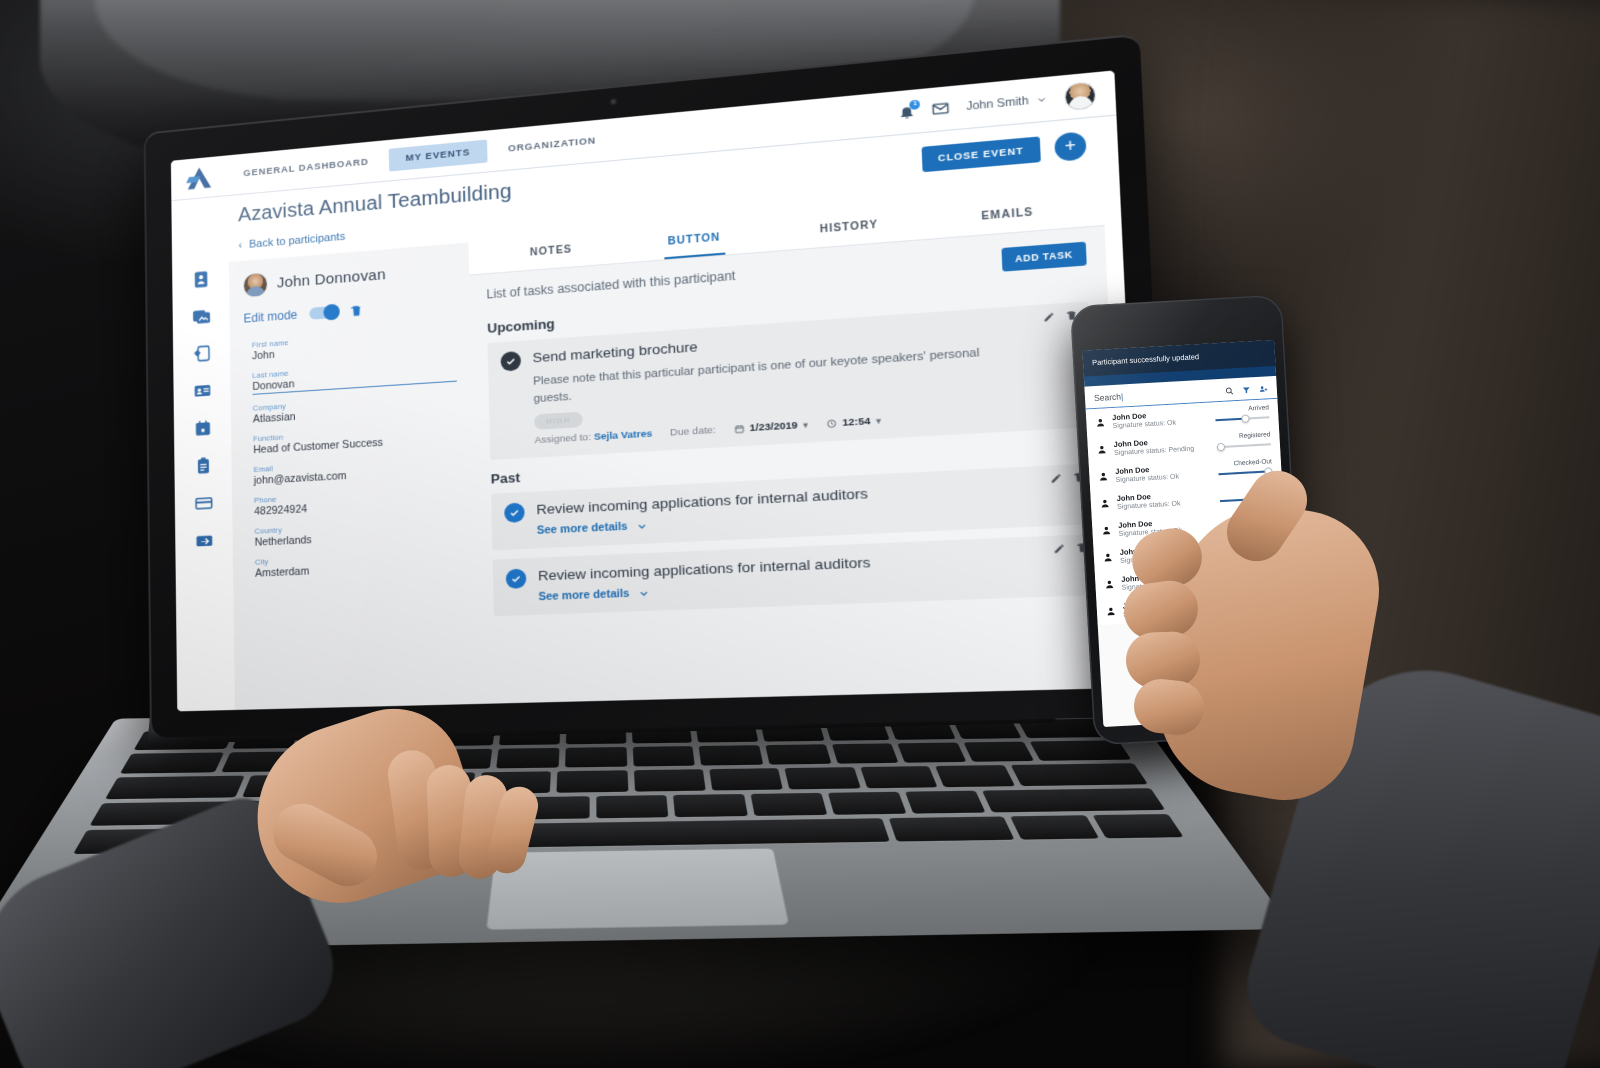 This screenshot has width=1600, height=1068. I want to click on mail-icon, so click(941, 108).